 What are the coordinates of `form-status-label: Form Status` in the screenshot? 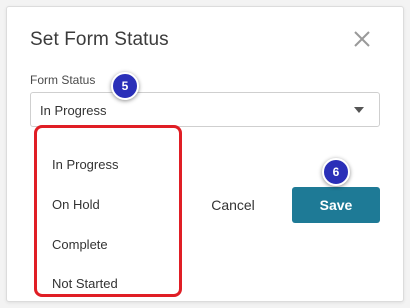 It's located at (63, 80).